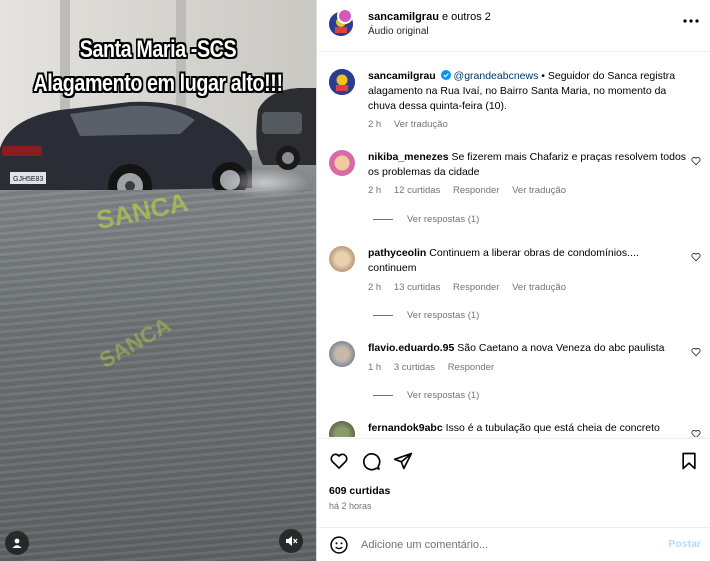 This screenshot has width=710, height=561. Describe the element at coordinates (342, 82) in the screenshot. I see `author-avatar` at that location.